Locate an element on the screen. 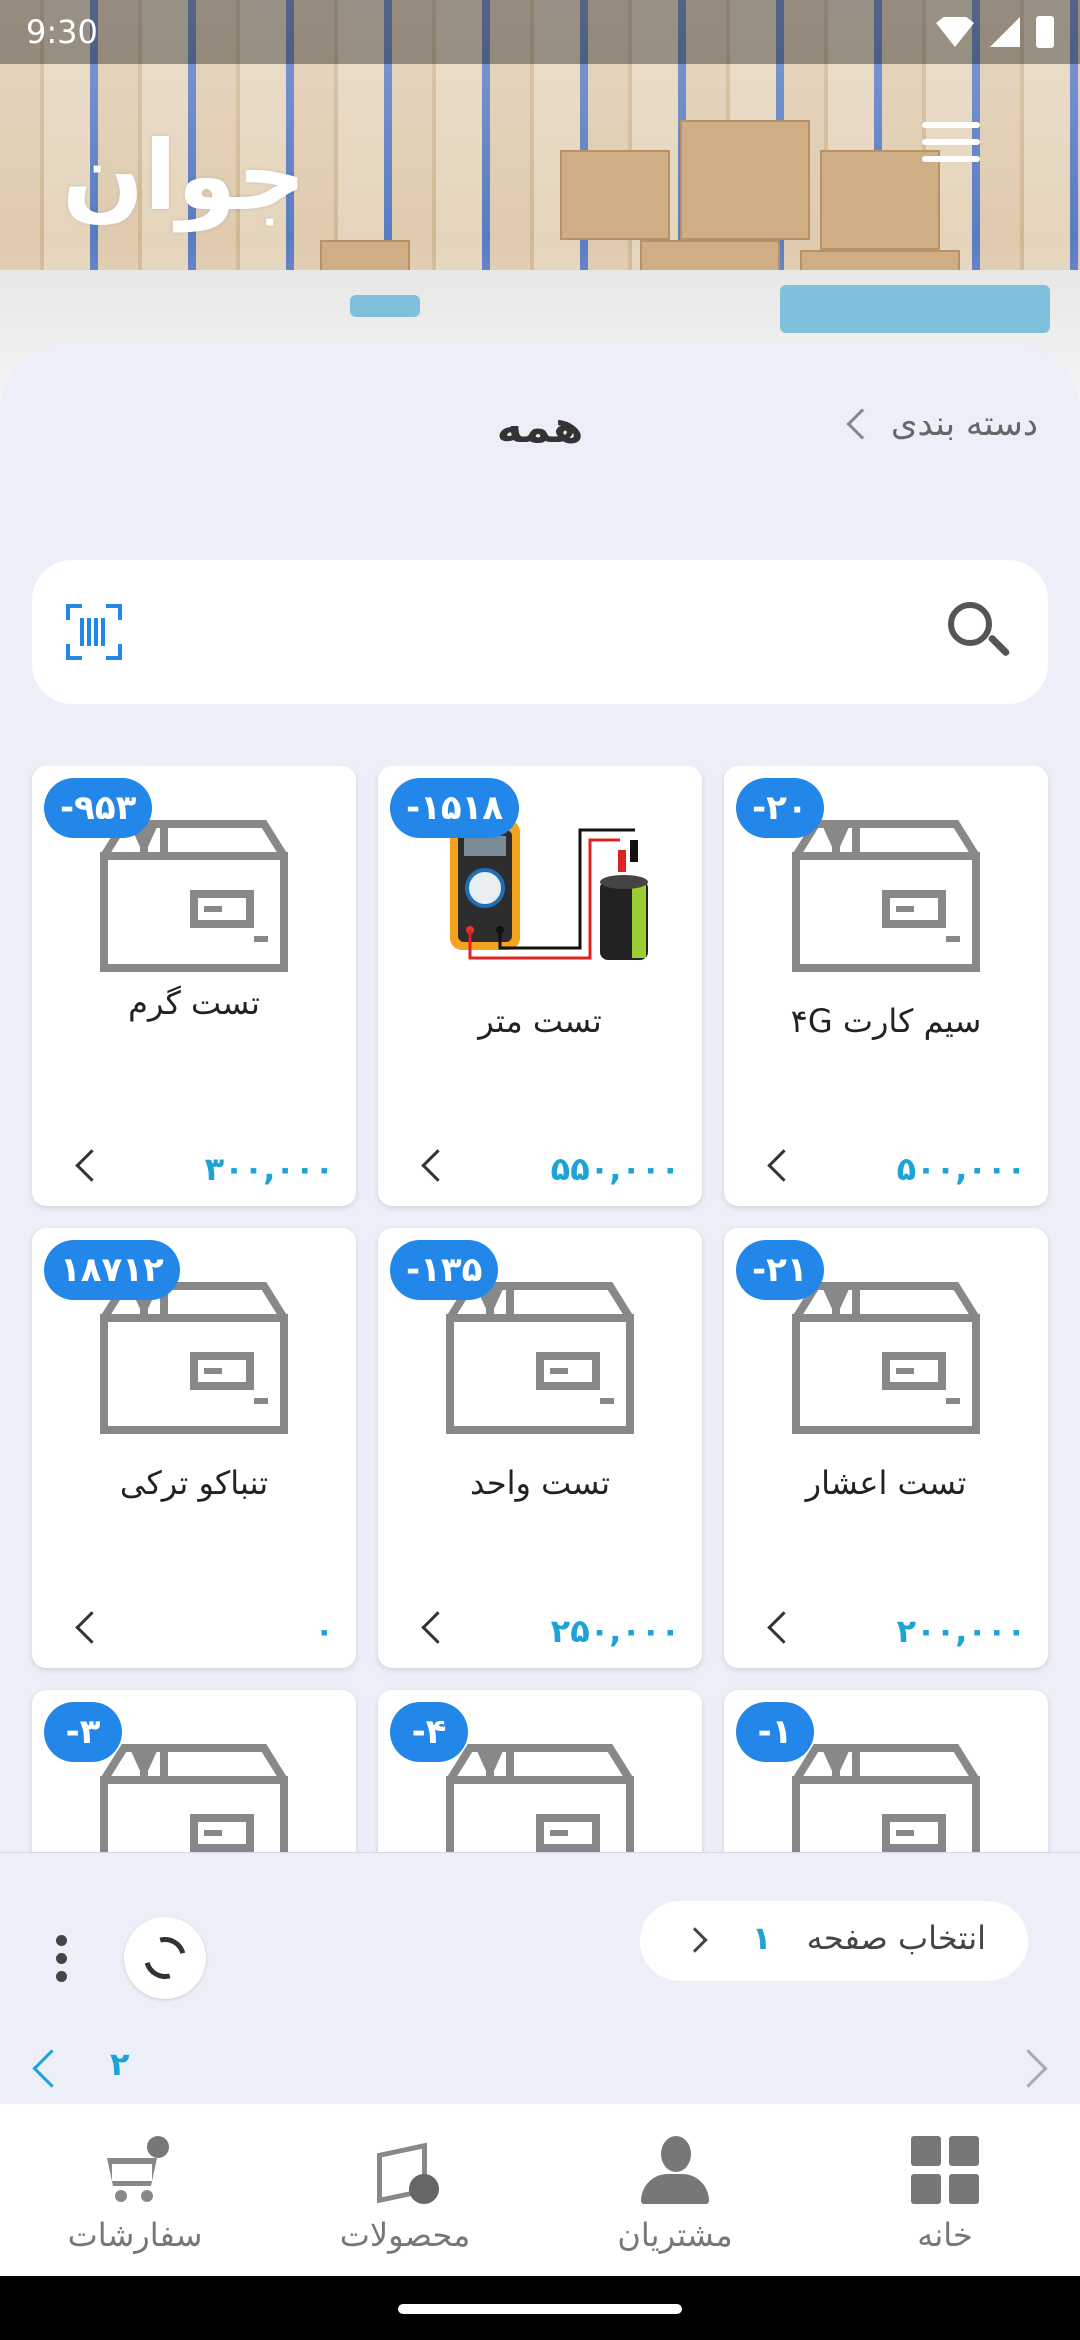 Image resolution: width=1080 pixels, height=2340 pixels. next-page-number: ۲ is located at coordinates (120, 2064).